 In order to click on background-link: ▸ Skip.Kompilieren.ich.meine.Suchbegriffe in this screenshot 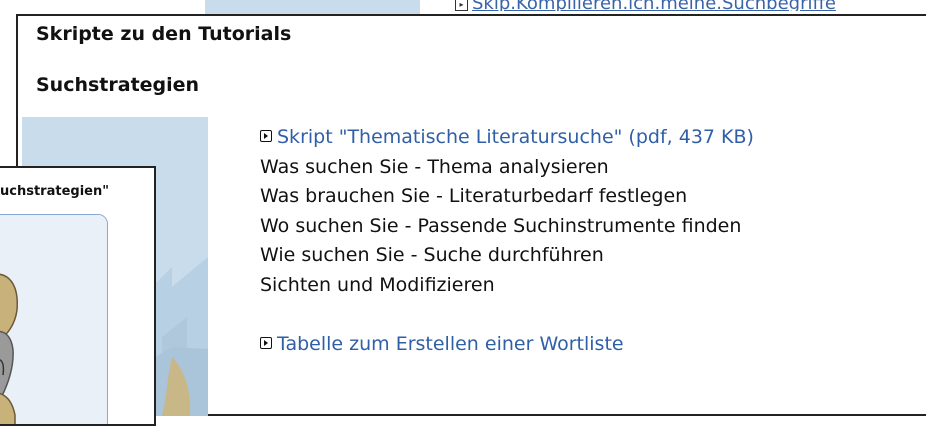, I will do `click(645, 5)`.